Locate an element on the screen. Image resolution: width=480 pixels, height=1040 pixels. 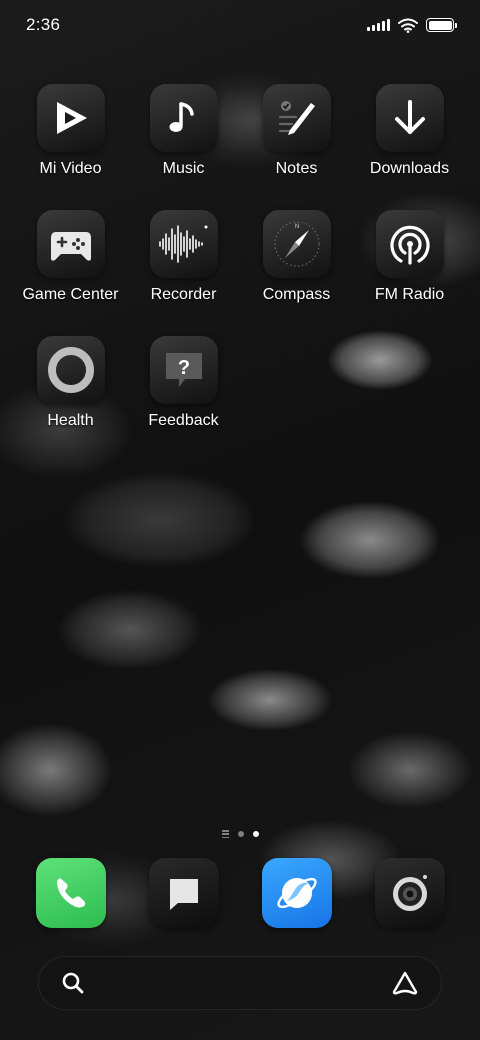
app-mi-video: Mi Video is located at coordinates (70, 131).